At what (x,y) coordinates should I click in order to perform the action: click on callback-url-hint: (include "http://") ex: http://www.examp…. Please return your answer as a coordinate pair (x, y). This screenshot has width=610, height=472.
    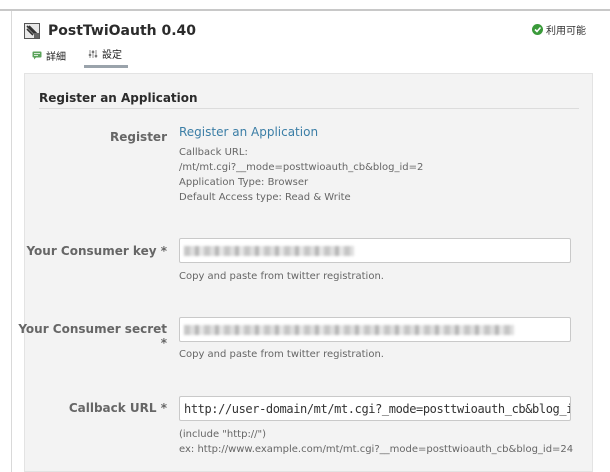
    Looking at the image, I should click on (376, 442).